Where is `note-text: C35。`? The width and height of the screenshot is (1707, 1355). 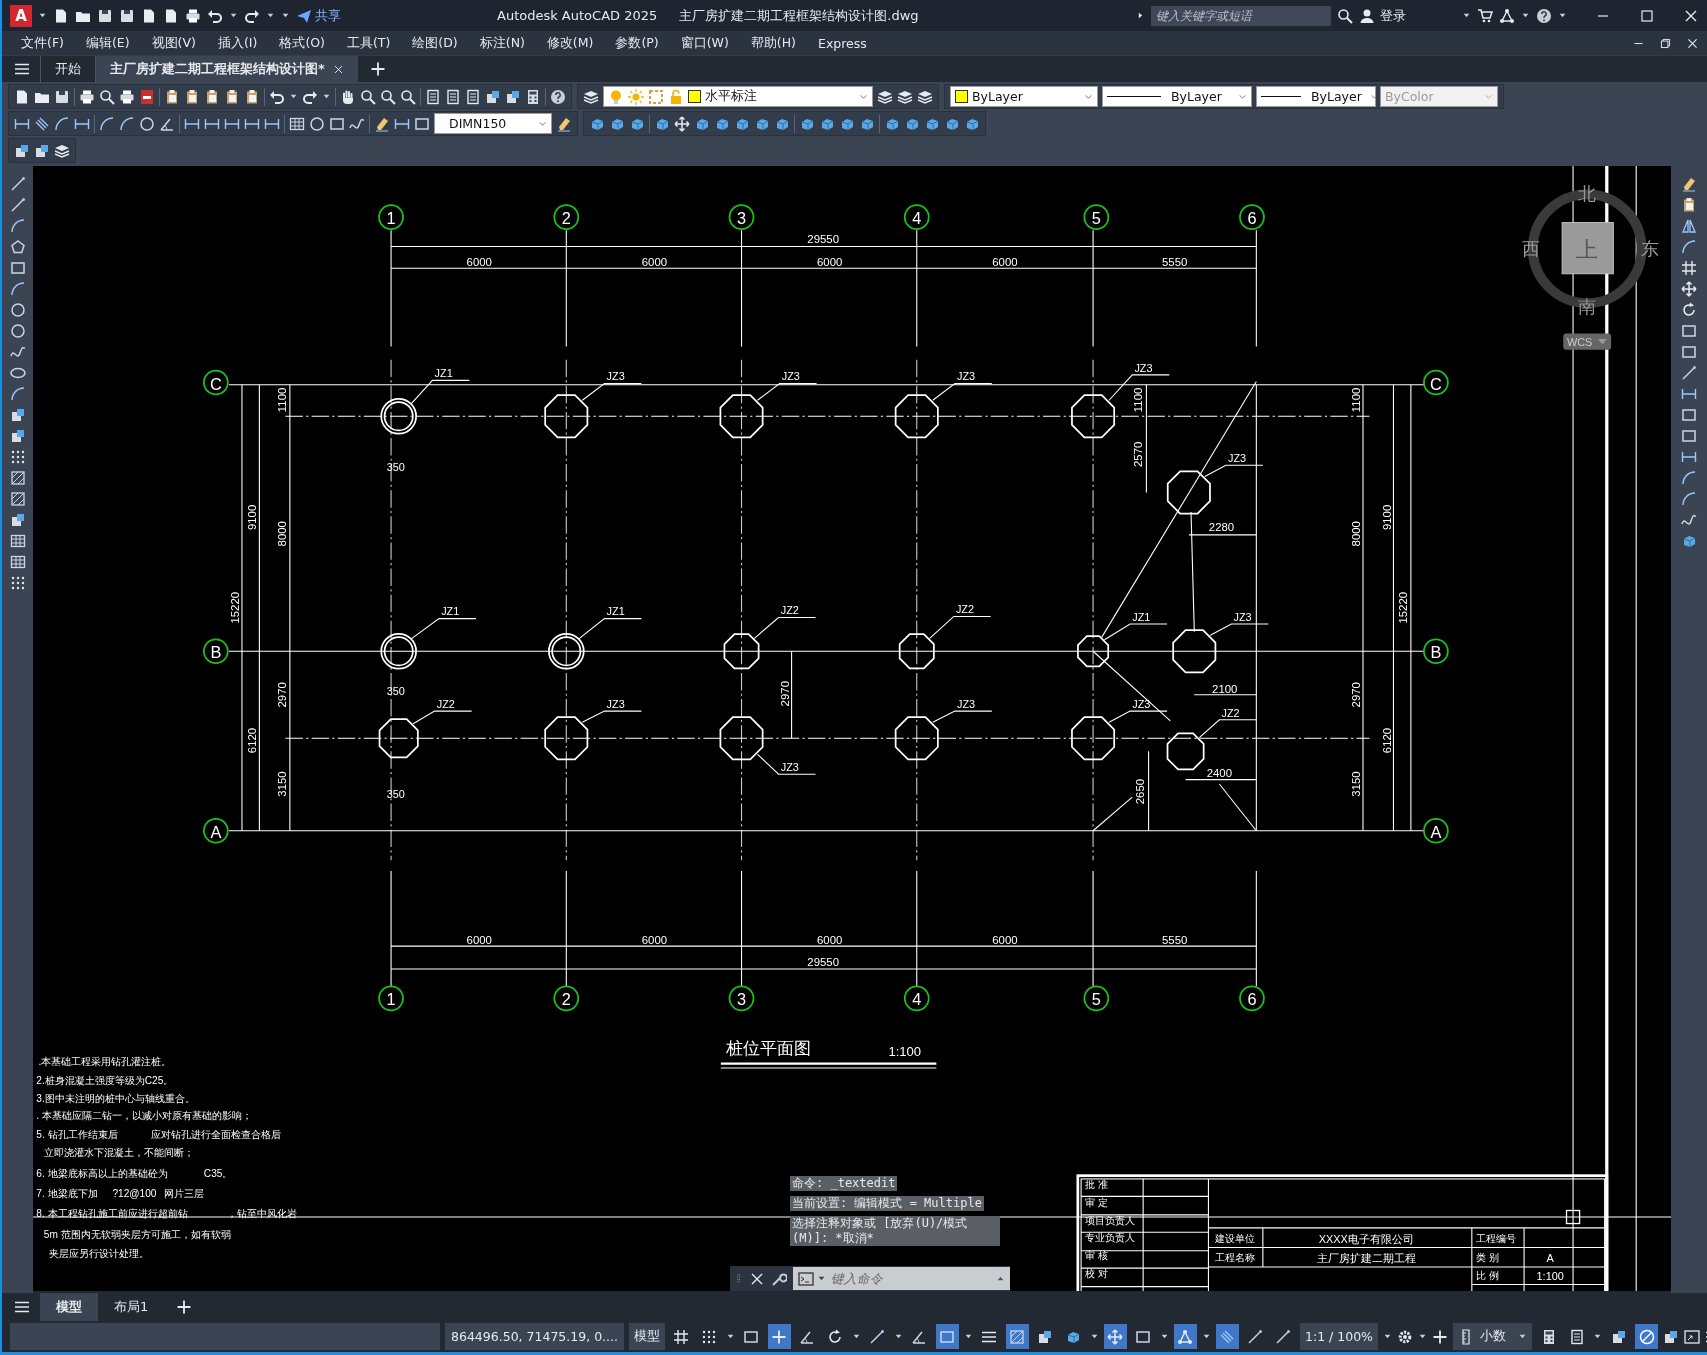
note-text: C35。 is located at coordinates (218, 1173).